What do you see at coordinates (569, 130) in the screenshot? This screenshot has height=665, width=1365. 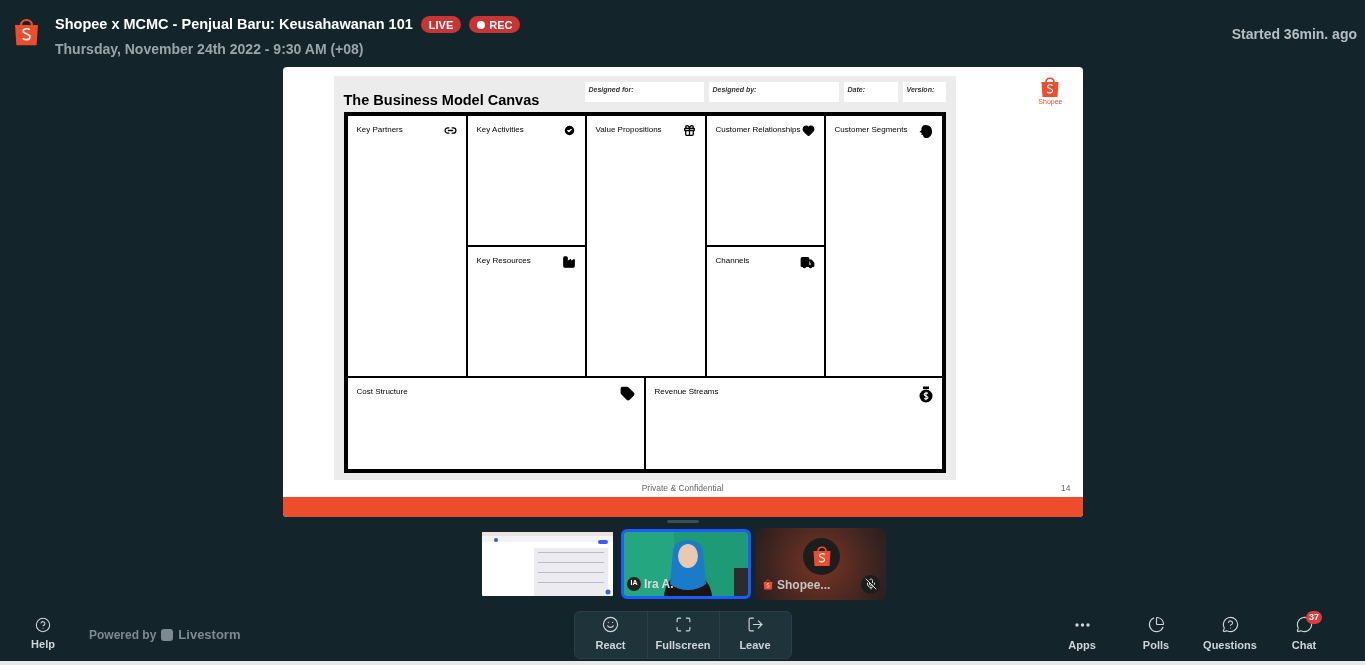 I see `check-icon` at bounding box center [569, 130].